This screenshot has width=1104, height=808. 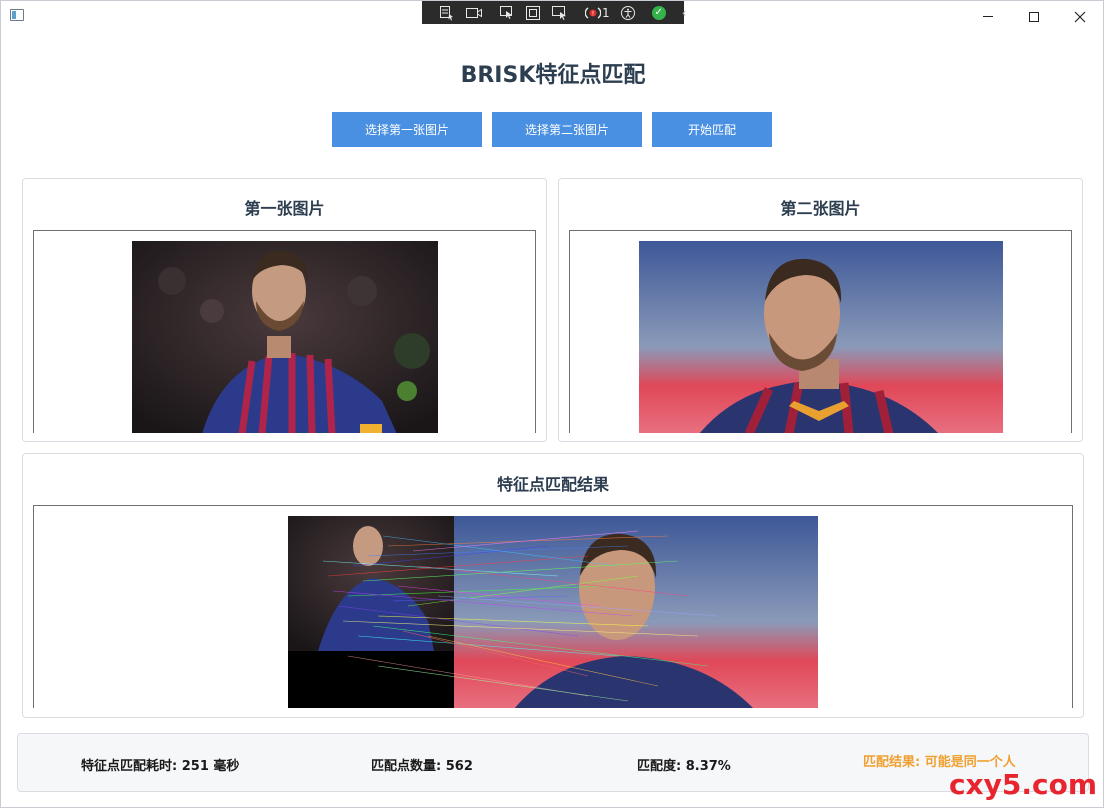 What do you see at coordinates (553, 75) in the screenshot?
I see `page-title: BRISK特征点匹配` at bounding box center [553, 75].